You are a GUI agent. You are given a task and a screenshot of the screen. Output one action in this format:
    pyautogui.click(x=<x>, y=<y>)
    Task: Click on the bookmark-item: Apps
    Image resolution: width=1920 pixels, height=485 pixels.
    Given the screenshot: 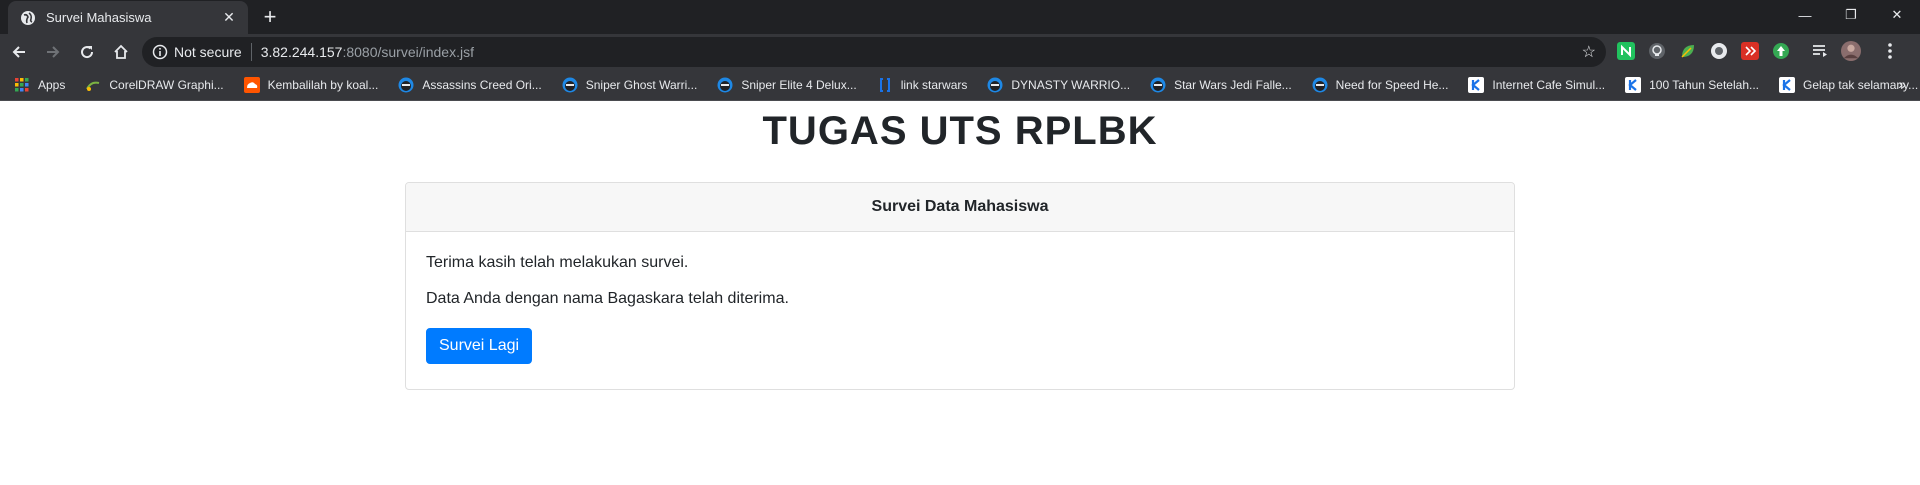 What is the action you would take?
    pyautogui.click(x=39, y=85)
    